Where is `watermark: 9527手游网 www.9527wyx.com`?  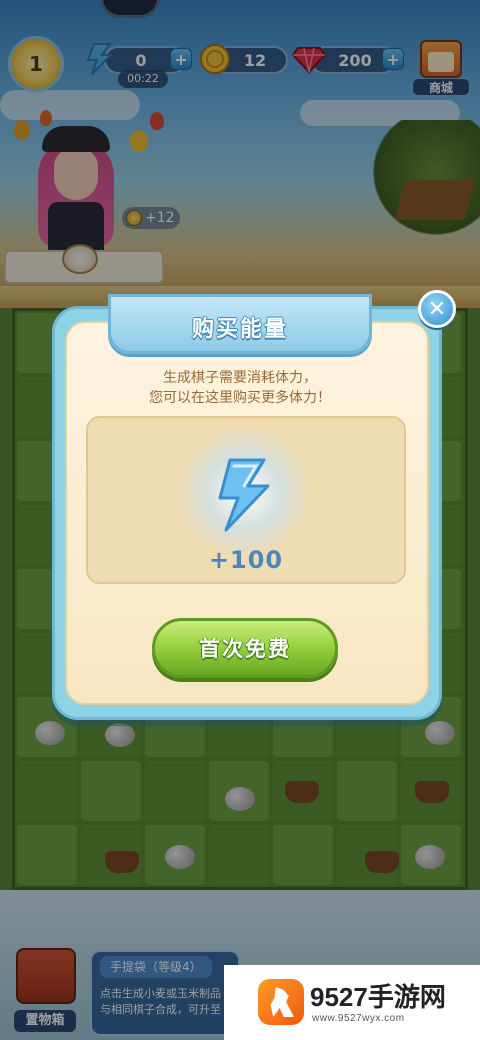
watermark: 9527手游网 www.9527wyx.com is located at coordinates (352, 1002).